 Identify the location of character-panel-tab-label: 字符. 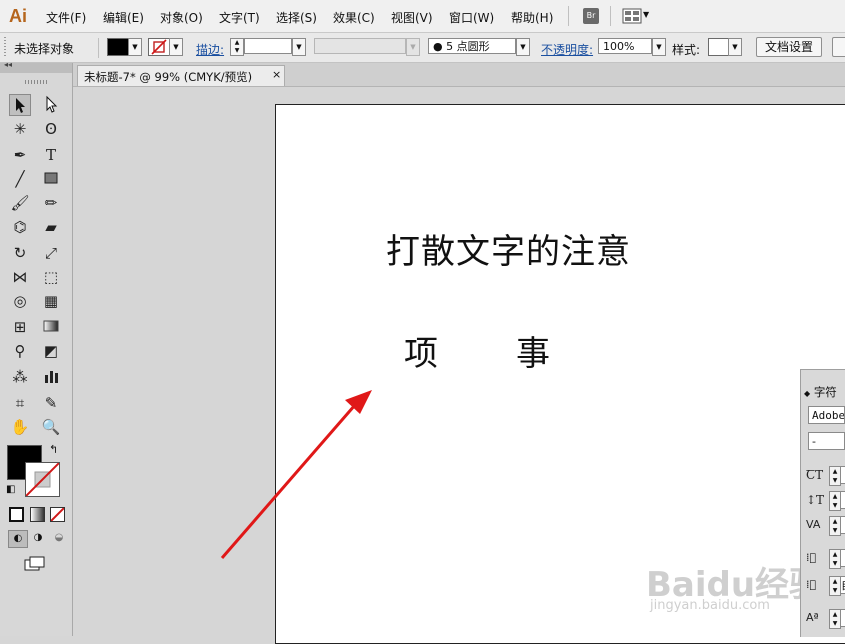
(825, 392).